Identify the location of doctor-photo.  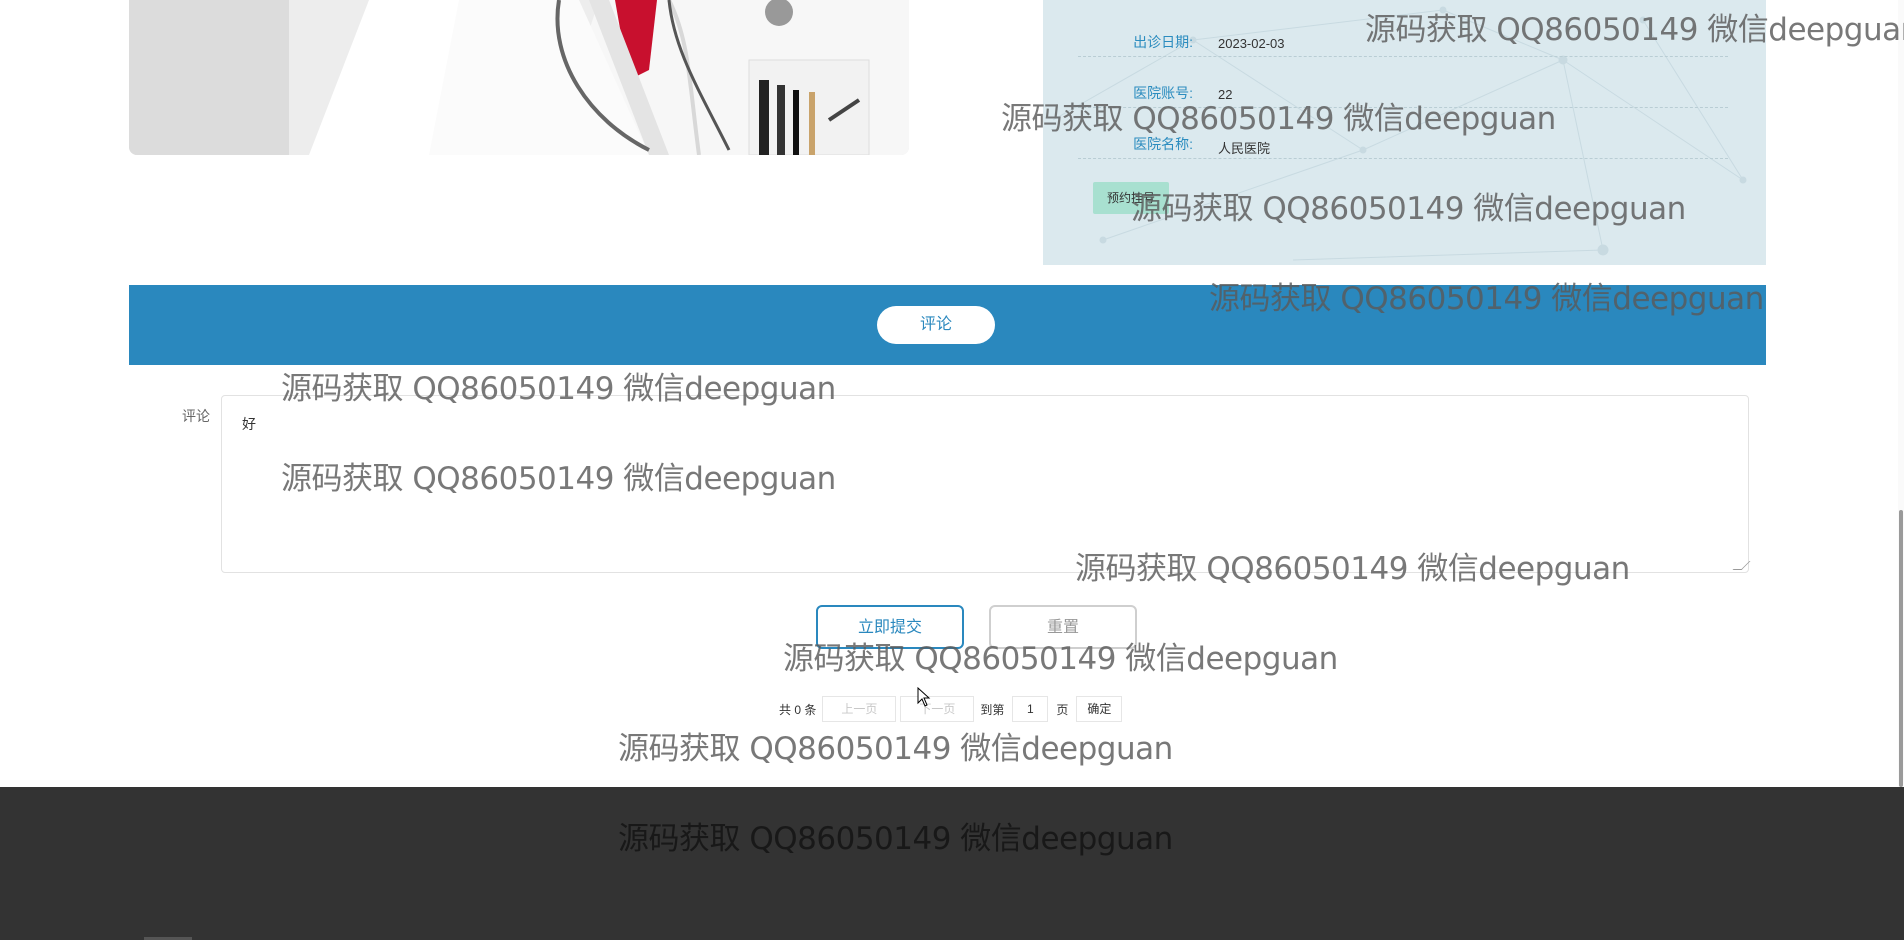
(519, 77).